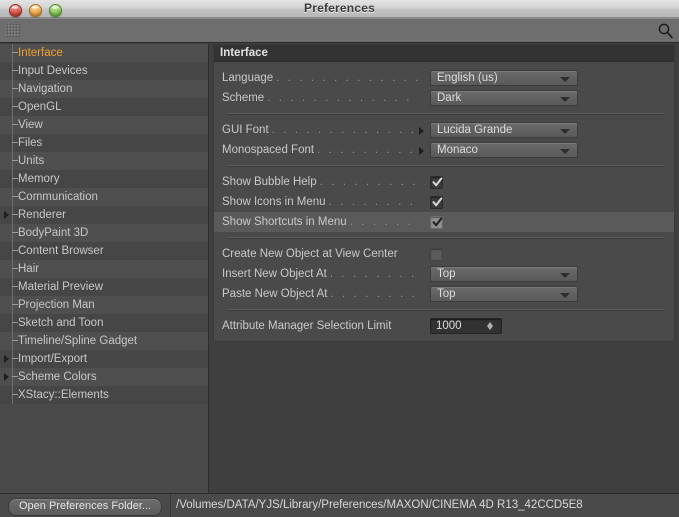 This screenshot has width=679, height=517. What do you see at coordinates (444, 53) in the screenshot?
I see `group-title: Interface` at bounding box center [444, 53].